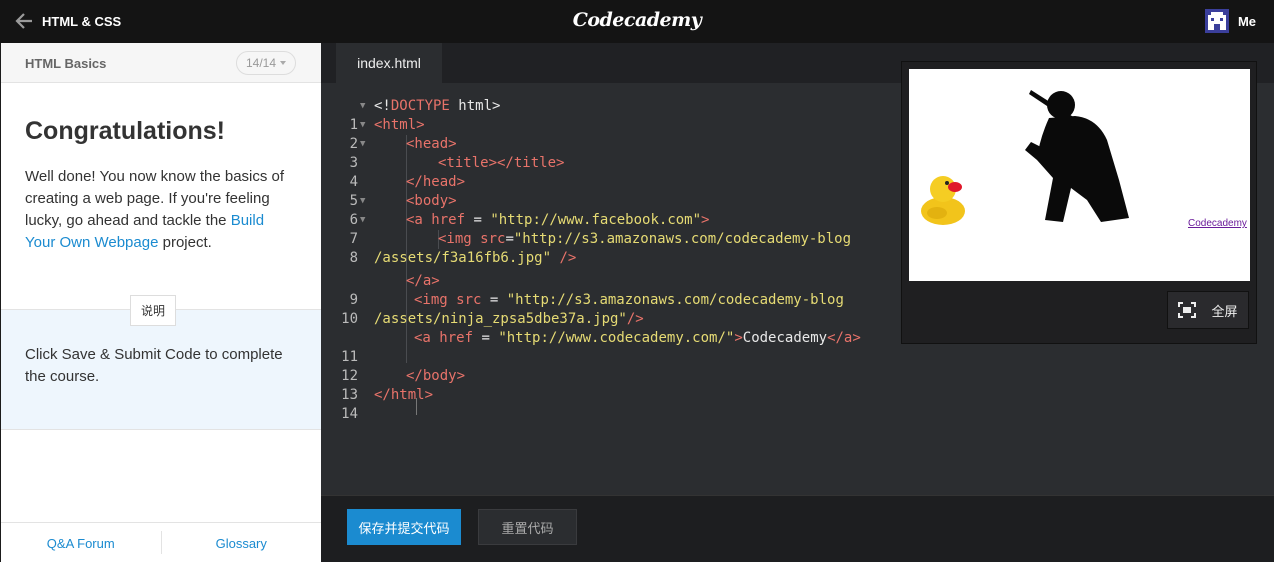 The image size is (1274, 562). Describe the element at coordinates (1208, 310) in the screenshot. I see `fullscreen-button: 全屏` at that location.